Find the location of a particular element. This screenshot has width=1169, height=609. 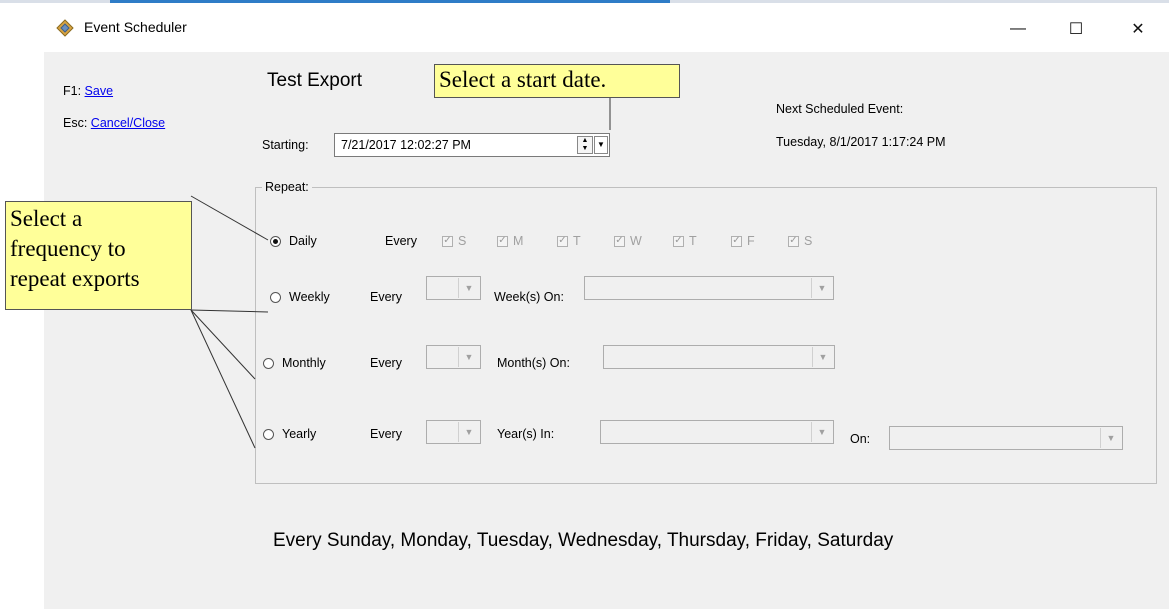

frequency-callout-line2: frequency to is located at coordinates (68, 248).